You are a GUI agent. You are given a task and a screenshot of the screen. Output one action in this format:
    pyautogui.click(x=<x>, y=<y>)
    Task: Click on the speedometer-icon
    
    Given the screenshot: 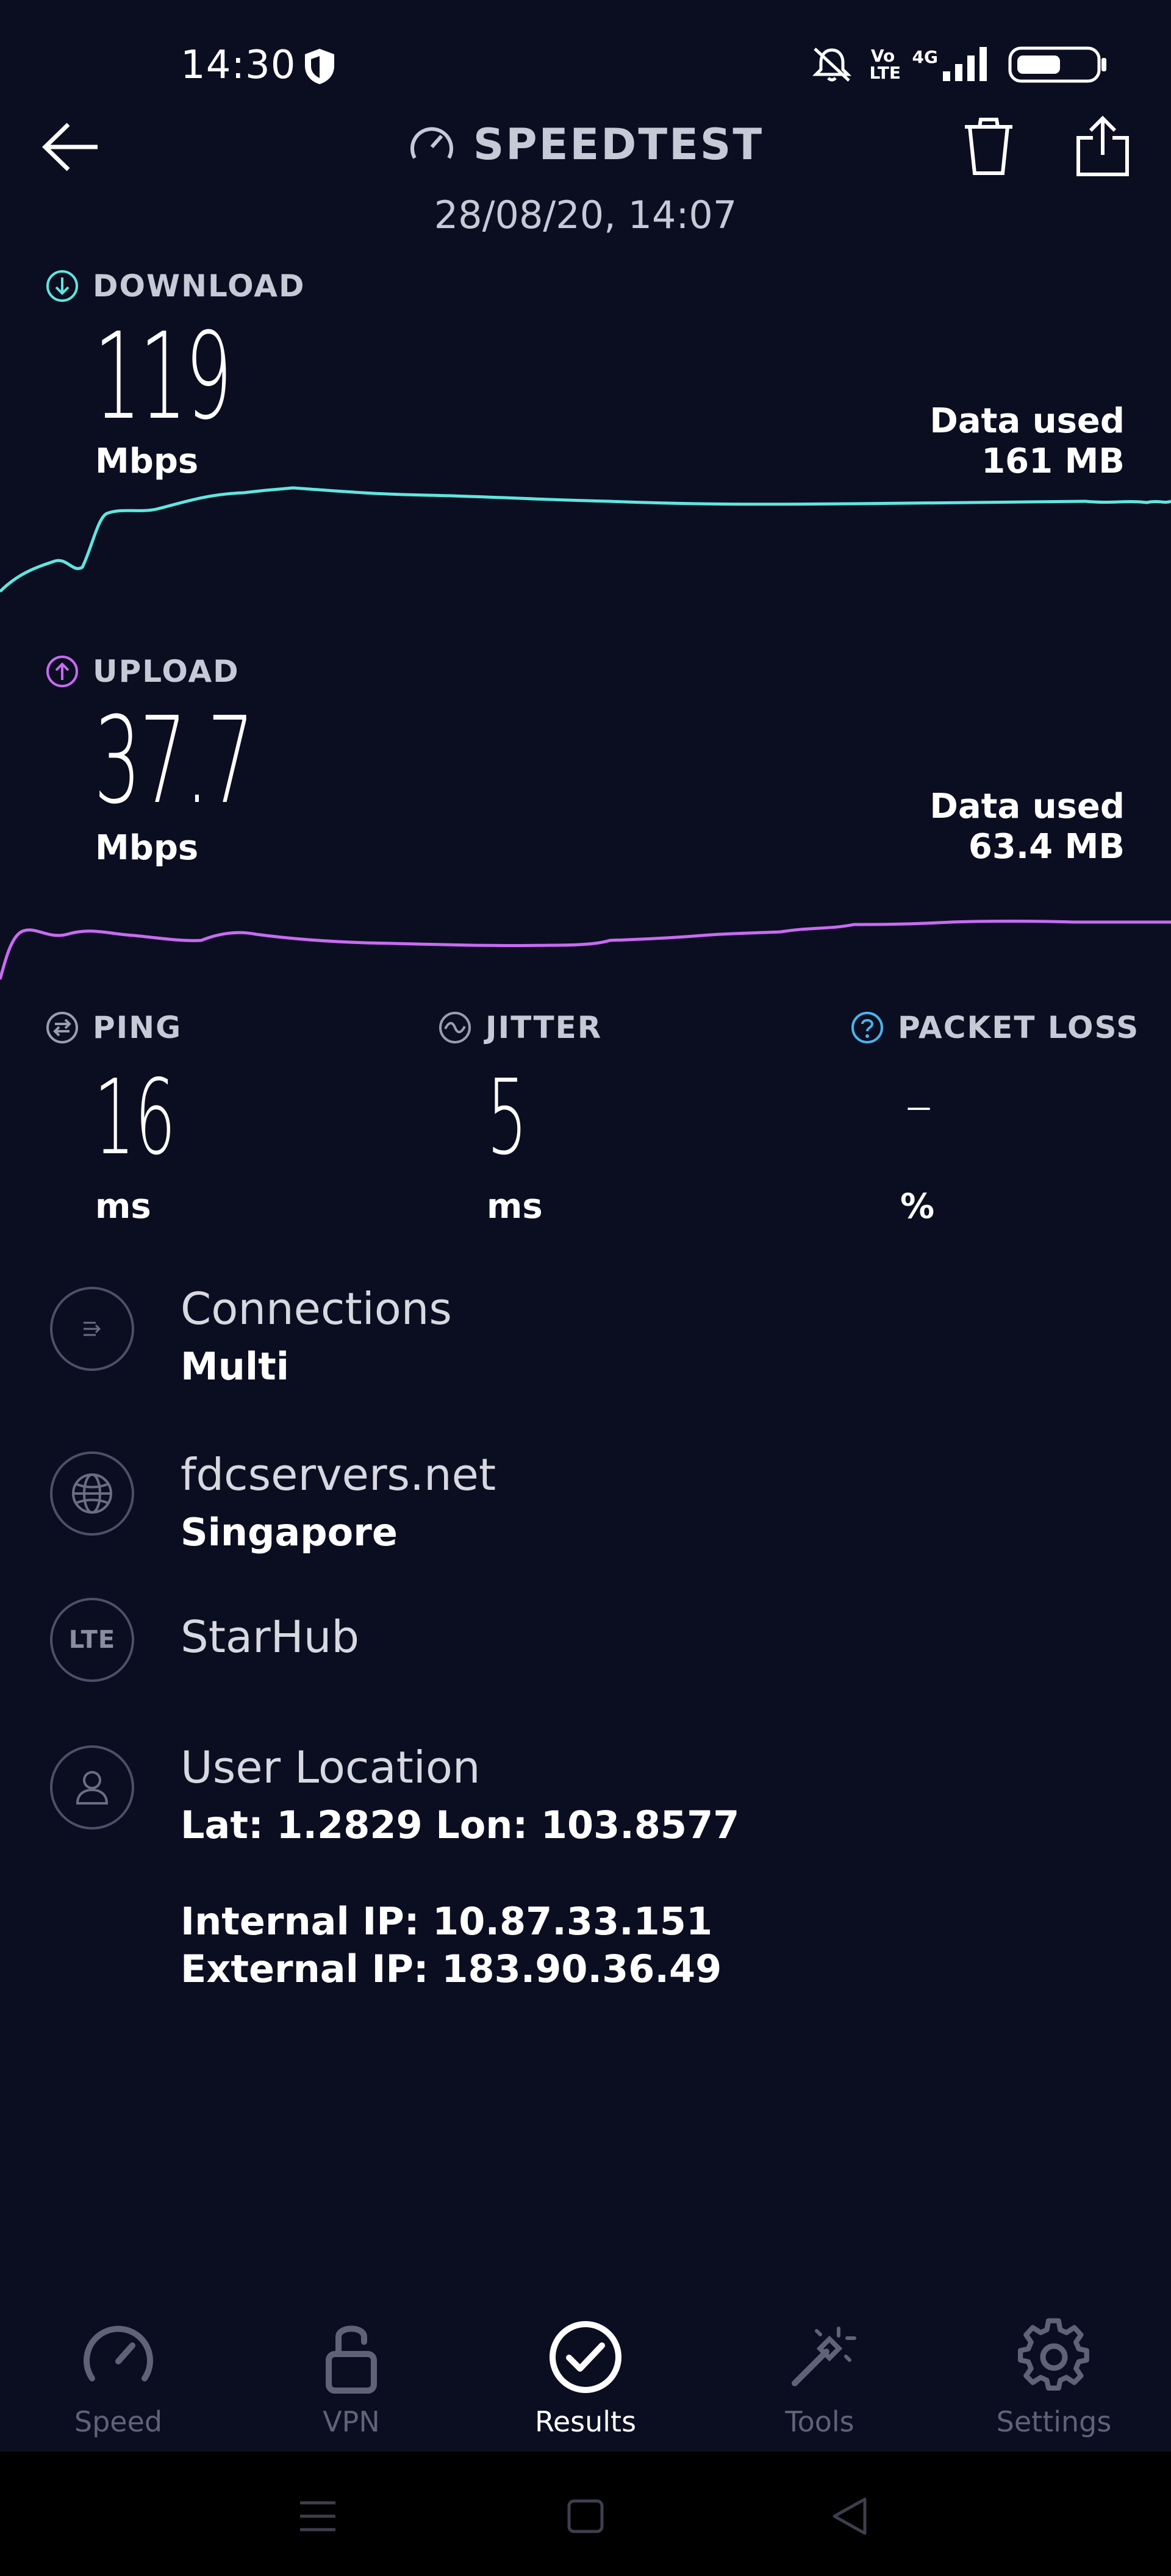 What is the action you would take?
    pyautogui.click(x=431, y=143)
    